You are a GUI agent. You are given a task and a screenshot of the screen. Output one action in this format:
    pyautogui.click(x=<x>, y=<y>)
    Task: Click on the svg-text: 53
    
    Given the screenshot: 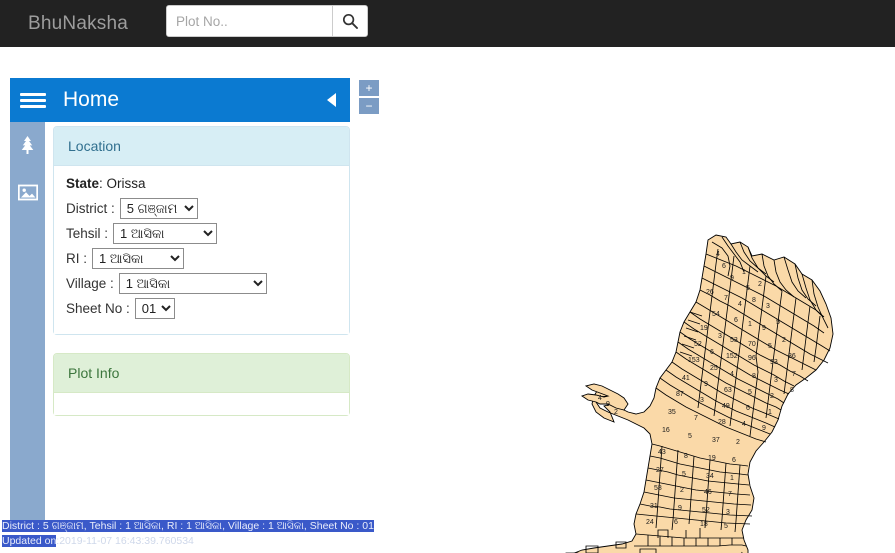 What is the action you would take?
    pyautogui.click(x=734, y=340)
    